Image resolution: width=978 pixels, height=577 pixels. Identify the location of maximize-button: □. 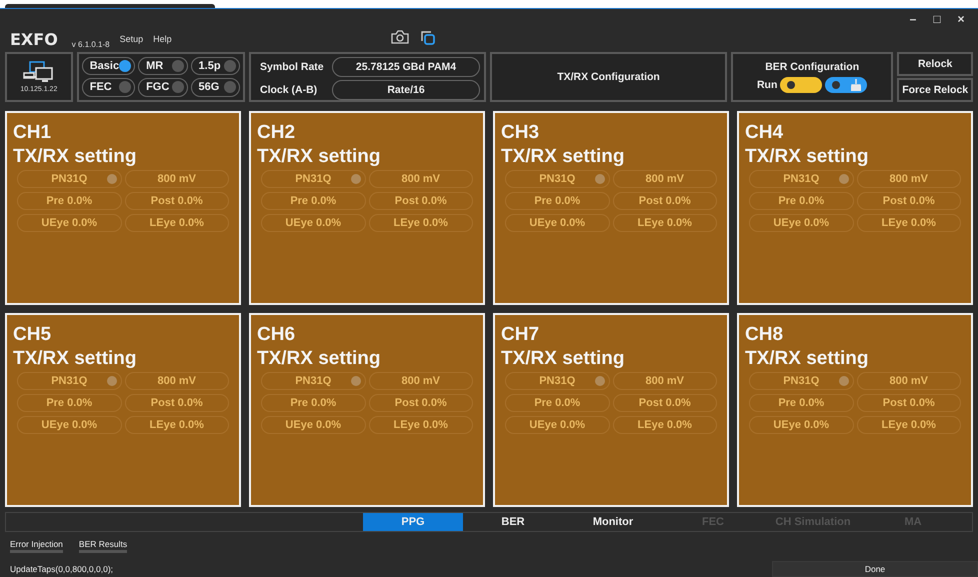
(937, 19).